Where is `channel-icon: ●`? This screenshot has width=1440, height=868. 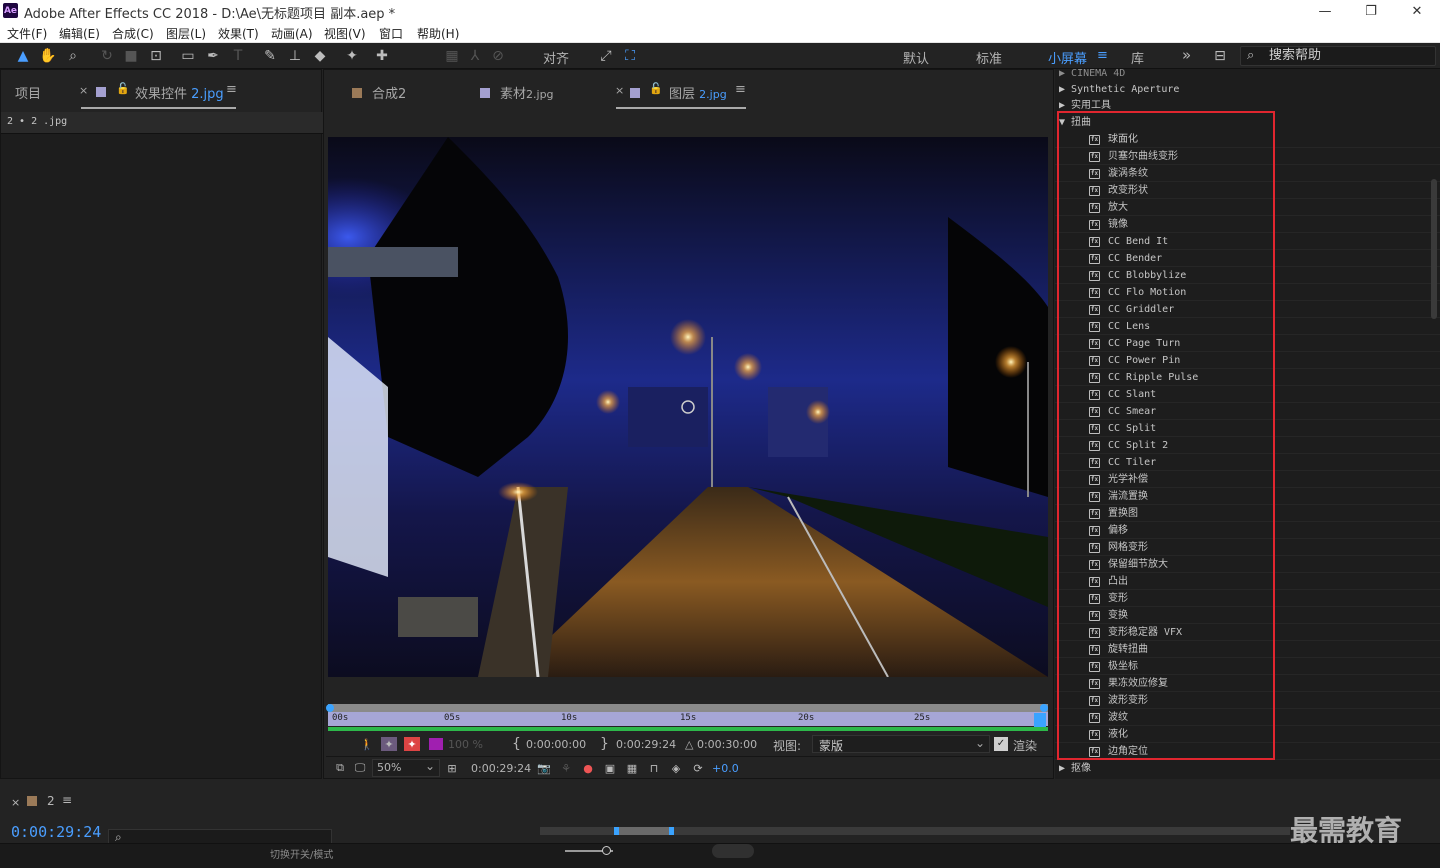 channel-icon: ● is located at coordinates (588, 768).